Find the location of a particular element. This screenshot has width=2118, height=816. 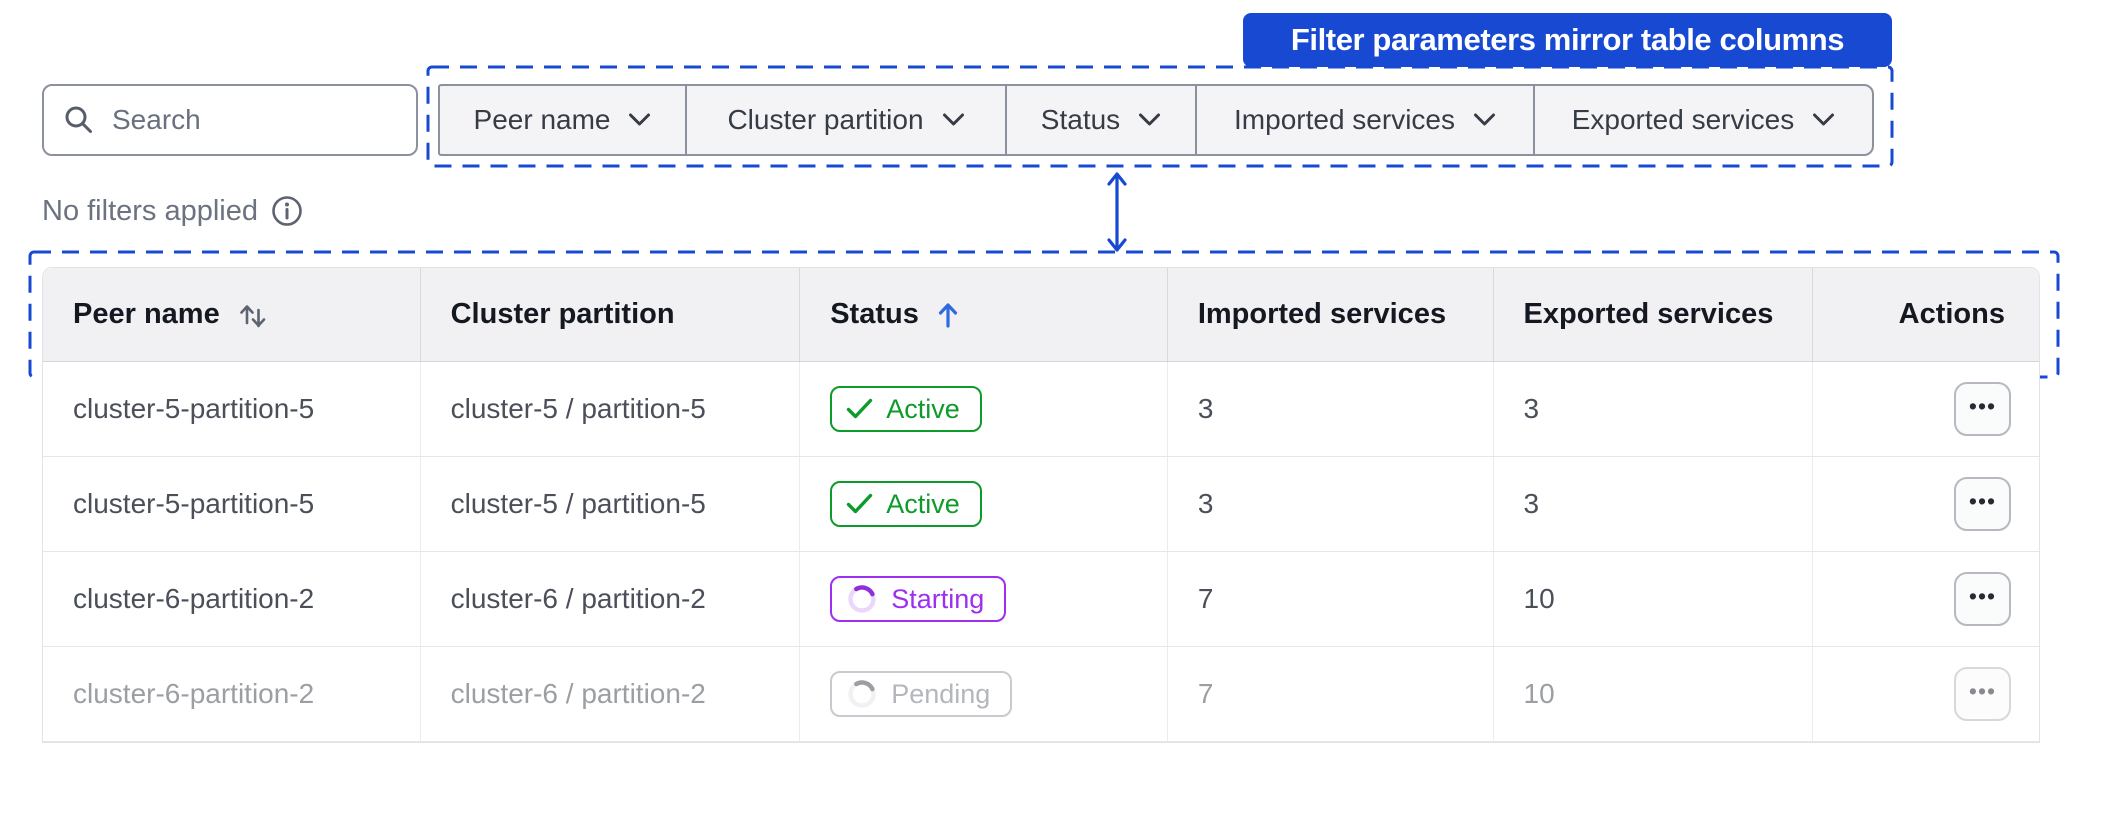

column-header-label: Peer name is located at coordinates (146, 314).